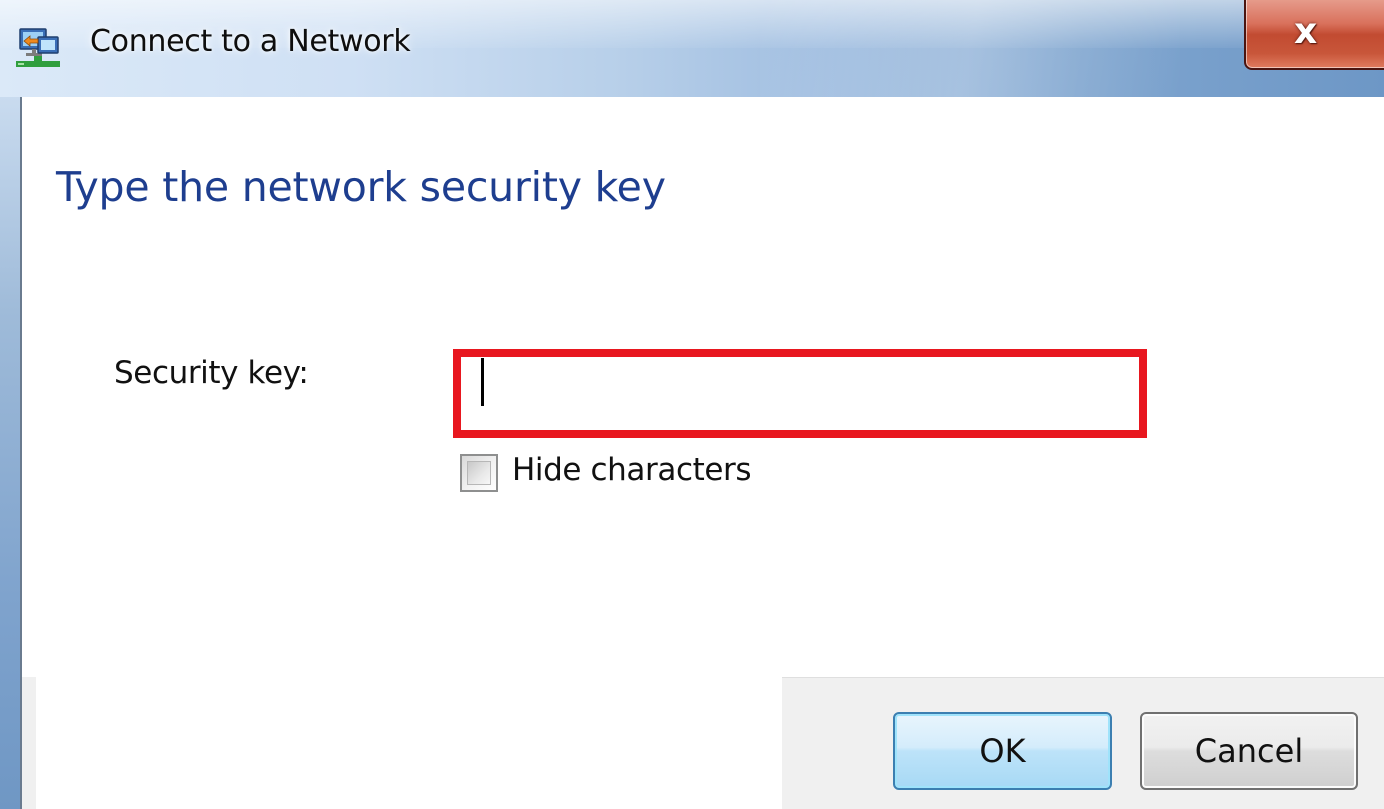  I want to click on title-bar: Connect to a Network x, so click(692, 48).